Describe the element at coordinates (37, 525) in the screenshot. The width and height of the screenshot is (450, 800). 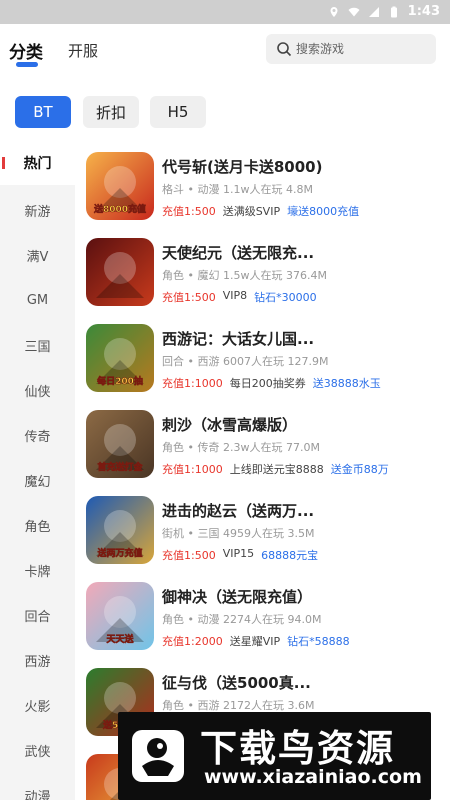
I see `sidebar-item-rpg: 角色` at that location.